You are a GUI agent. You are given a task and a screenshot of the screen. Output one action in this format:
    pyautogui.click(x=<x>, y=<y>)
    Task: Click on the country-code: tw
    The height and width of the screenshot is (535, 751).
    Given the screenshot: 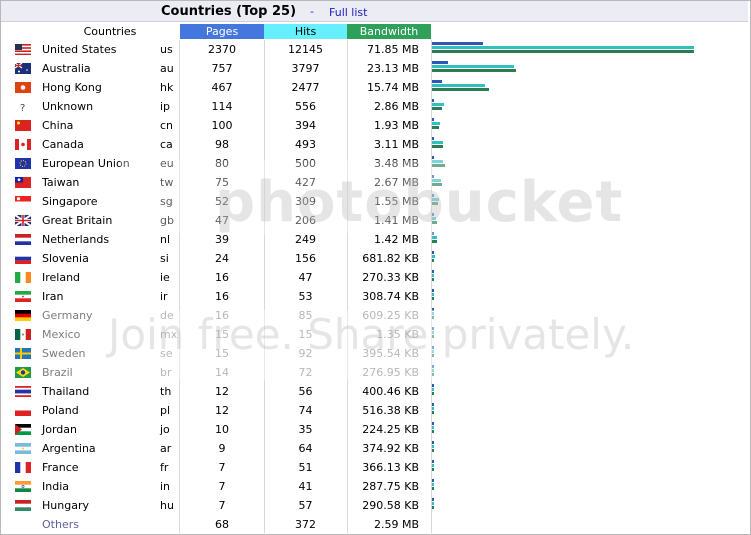 What is the action you would take?
    pyautogui.click(x=167, y=182)
    